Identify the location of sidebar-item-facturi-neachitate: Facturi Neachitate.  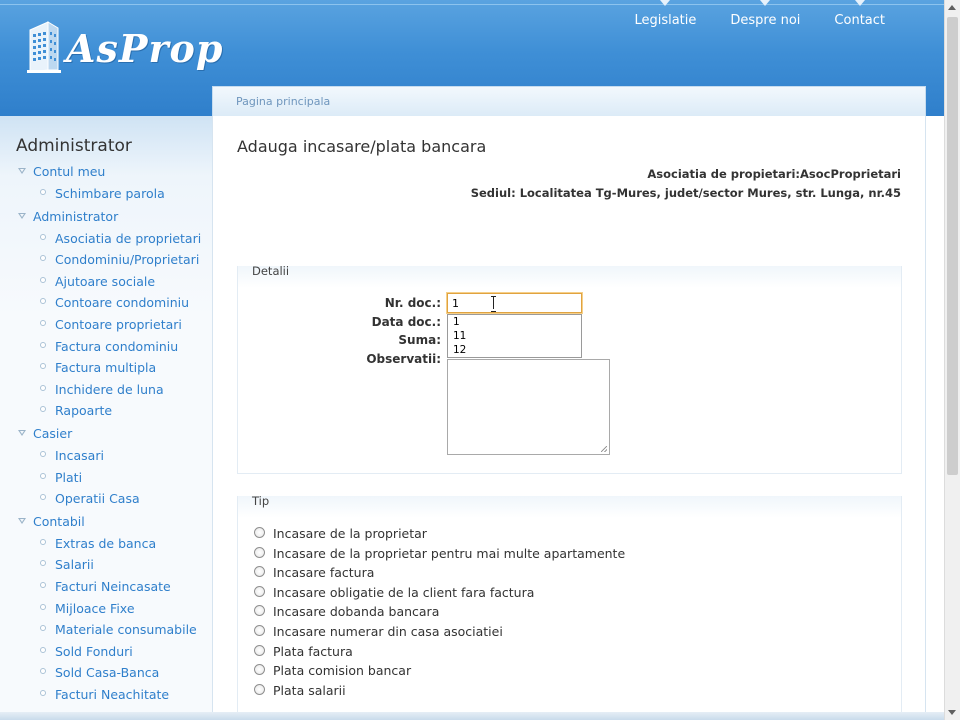
(106, 695).